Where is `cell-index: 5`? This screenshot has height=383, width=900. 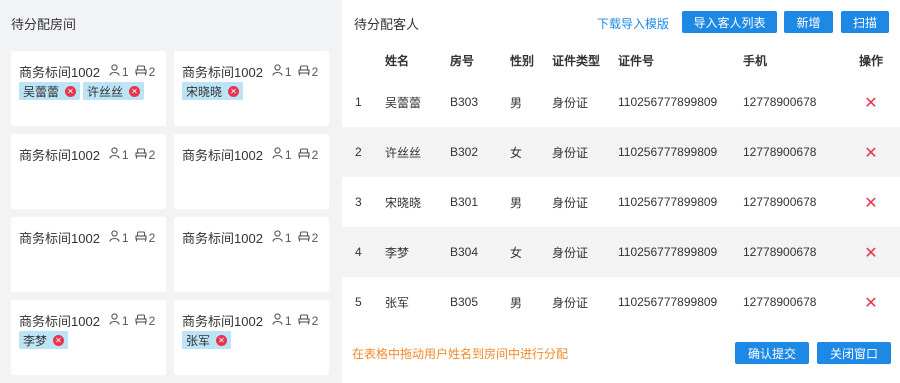 cell-index: 5 is located at coordinates (358, 302).